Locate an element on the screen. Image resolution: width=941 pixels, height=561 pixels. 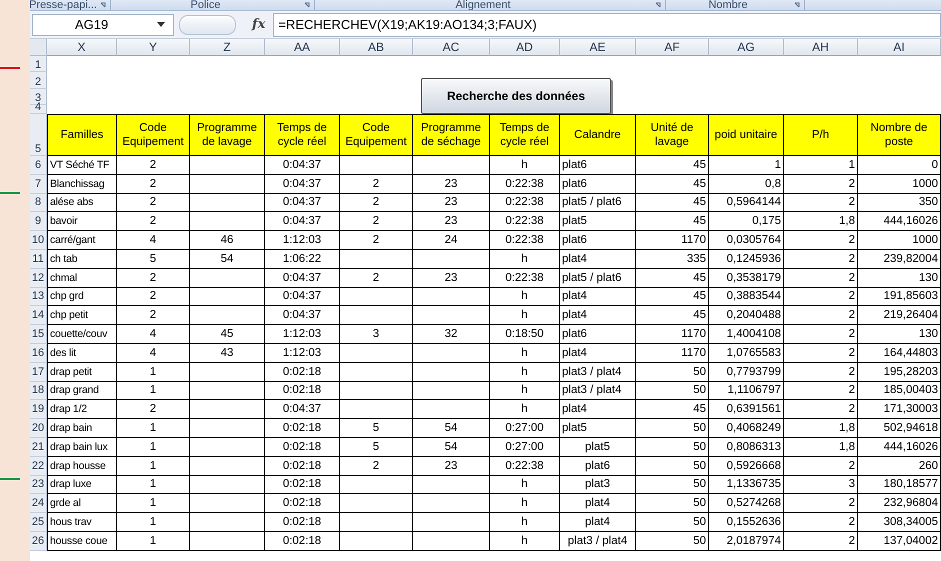
column-header: AC is located at coordinates (451, 47).